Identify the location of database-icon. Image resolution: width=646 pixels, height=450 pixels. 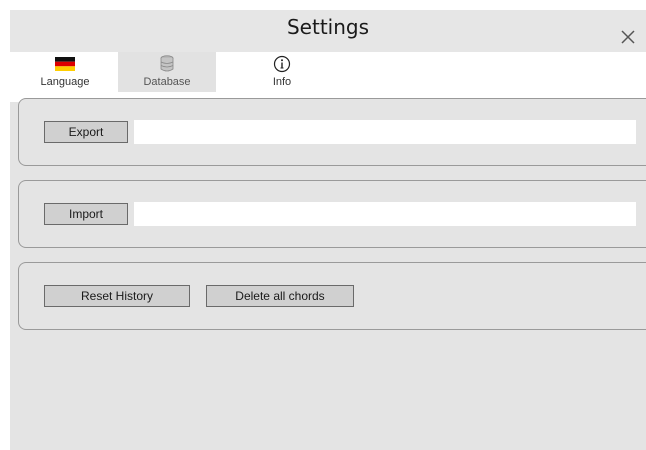
(167, 64).